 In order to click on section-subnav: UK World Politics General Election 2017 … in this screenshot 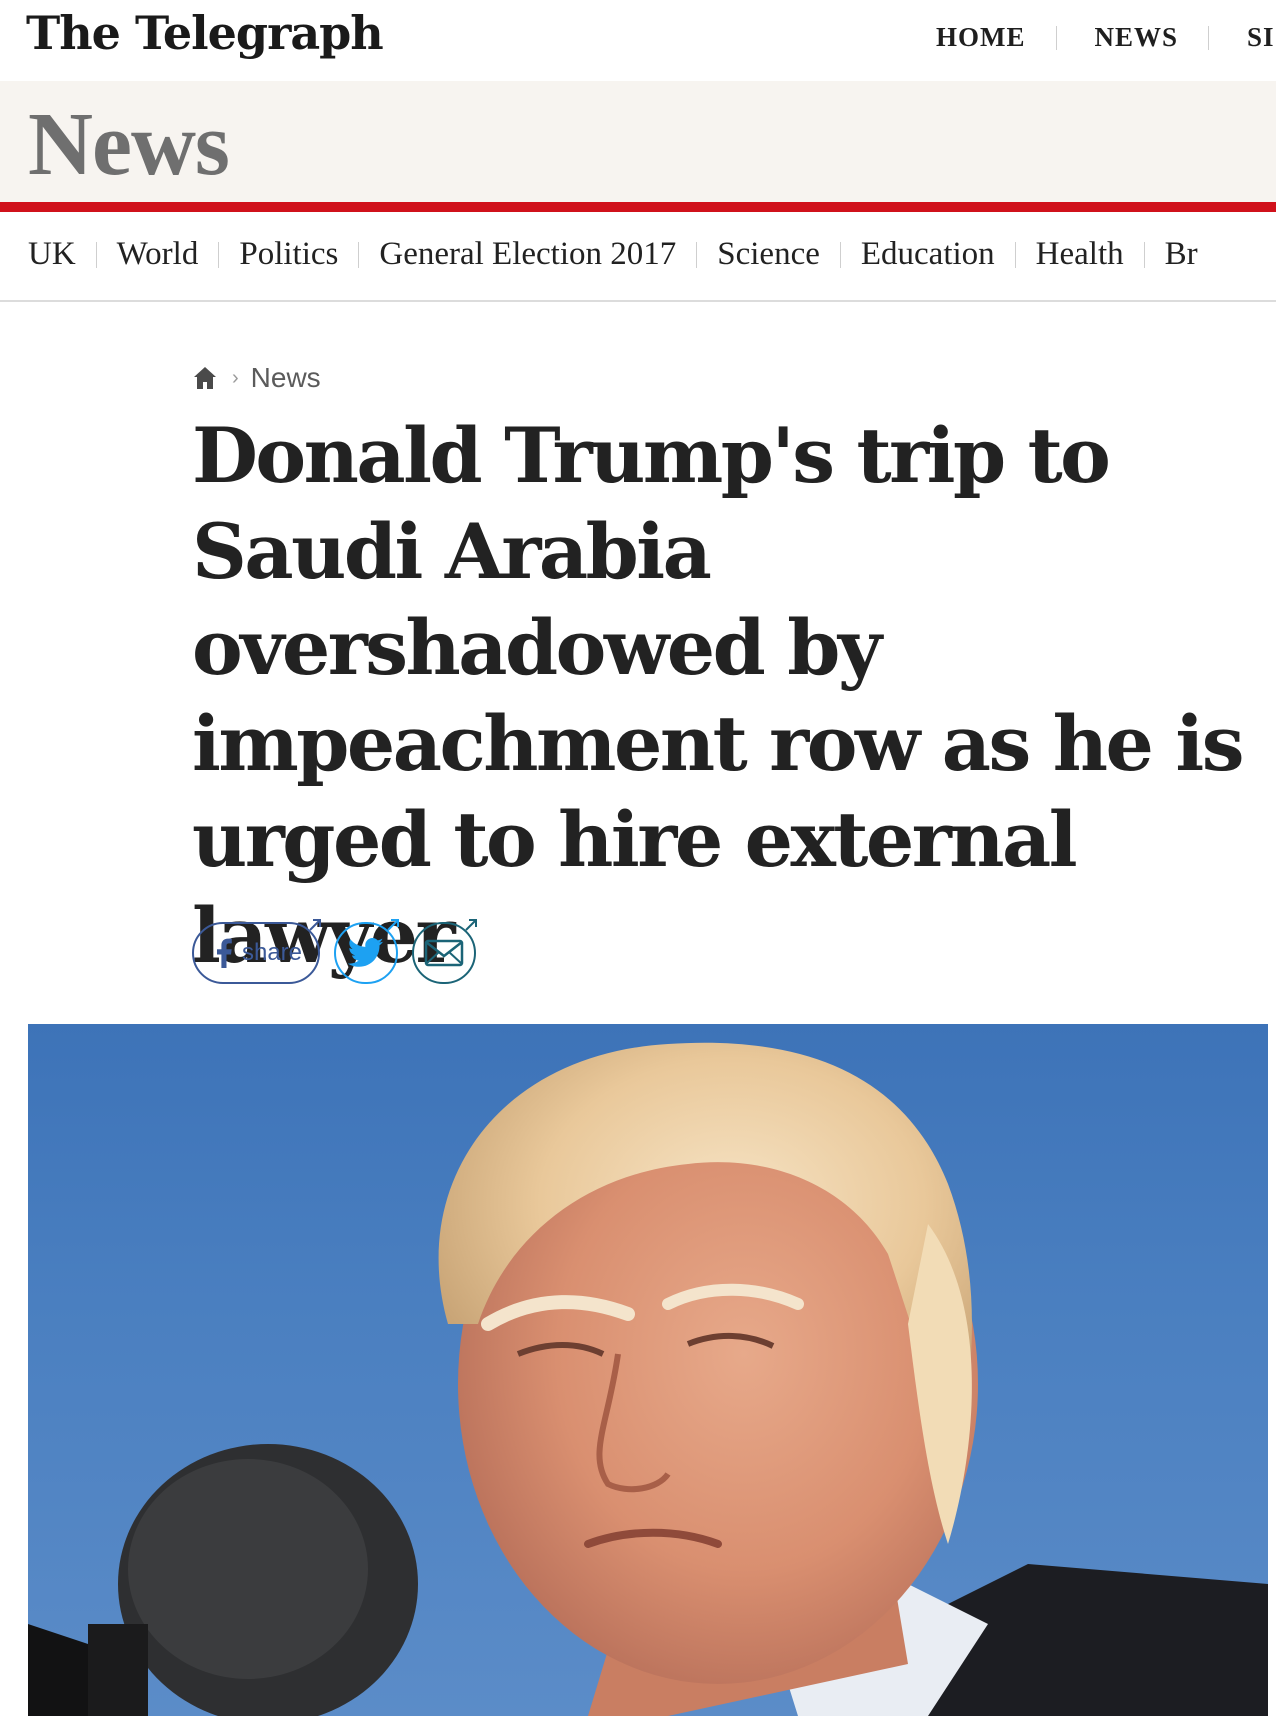, I will do `click(638, 257)`.